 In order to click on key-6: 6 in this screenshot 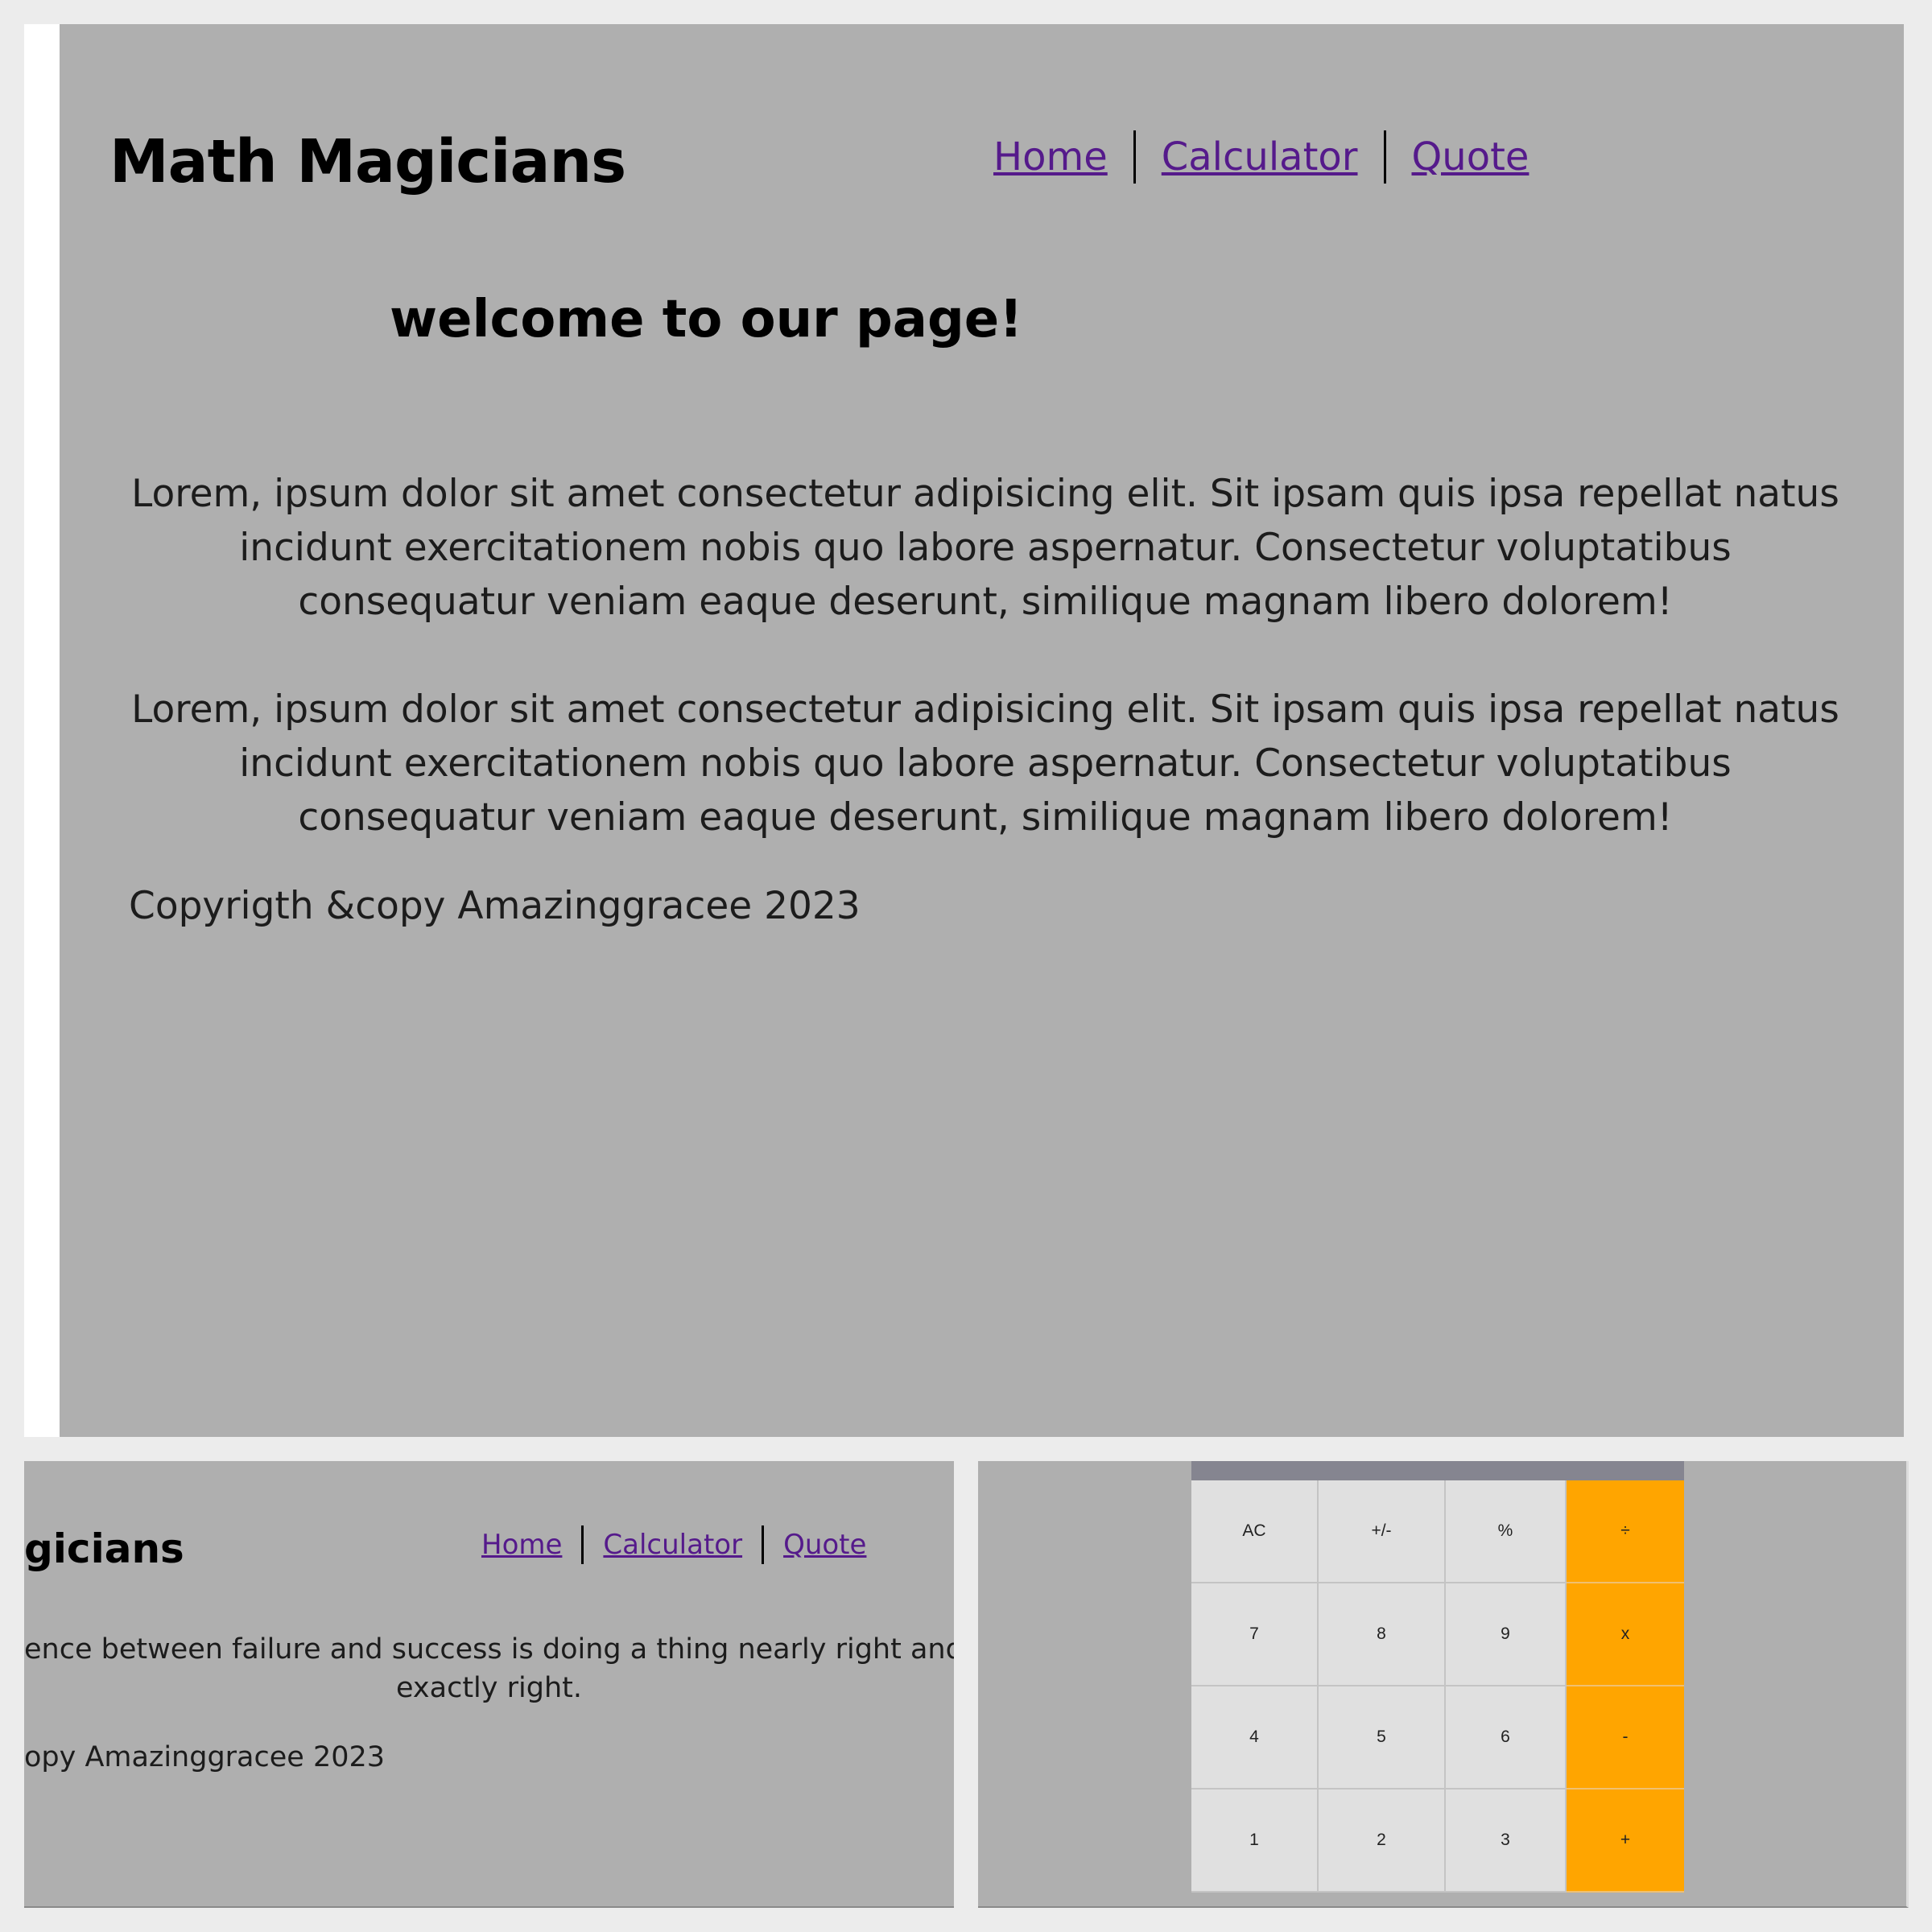, I will do `click(1506, 1738)`.